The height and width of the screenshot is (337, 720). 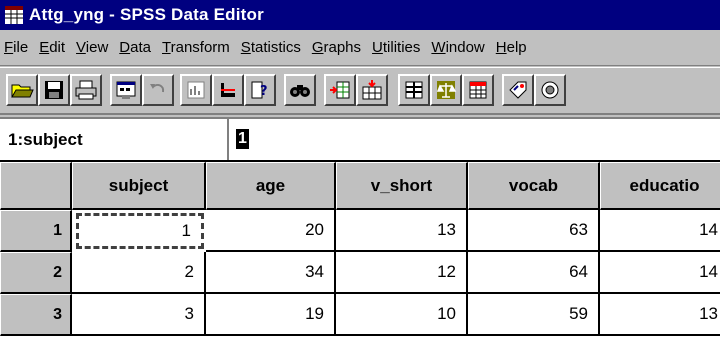 What do you see at coordinates (36, 315) in the screenshot?
I see `row-header: 3` at bounding box center [36, 315].